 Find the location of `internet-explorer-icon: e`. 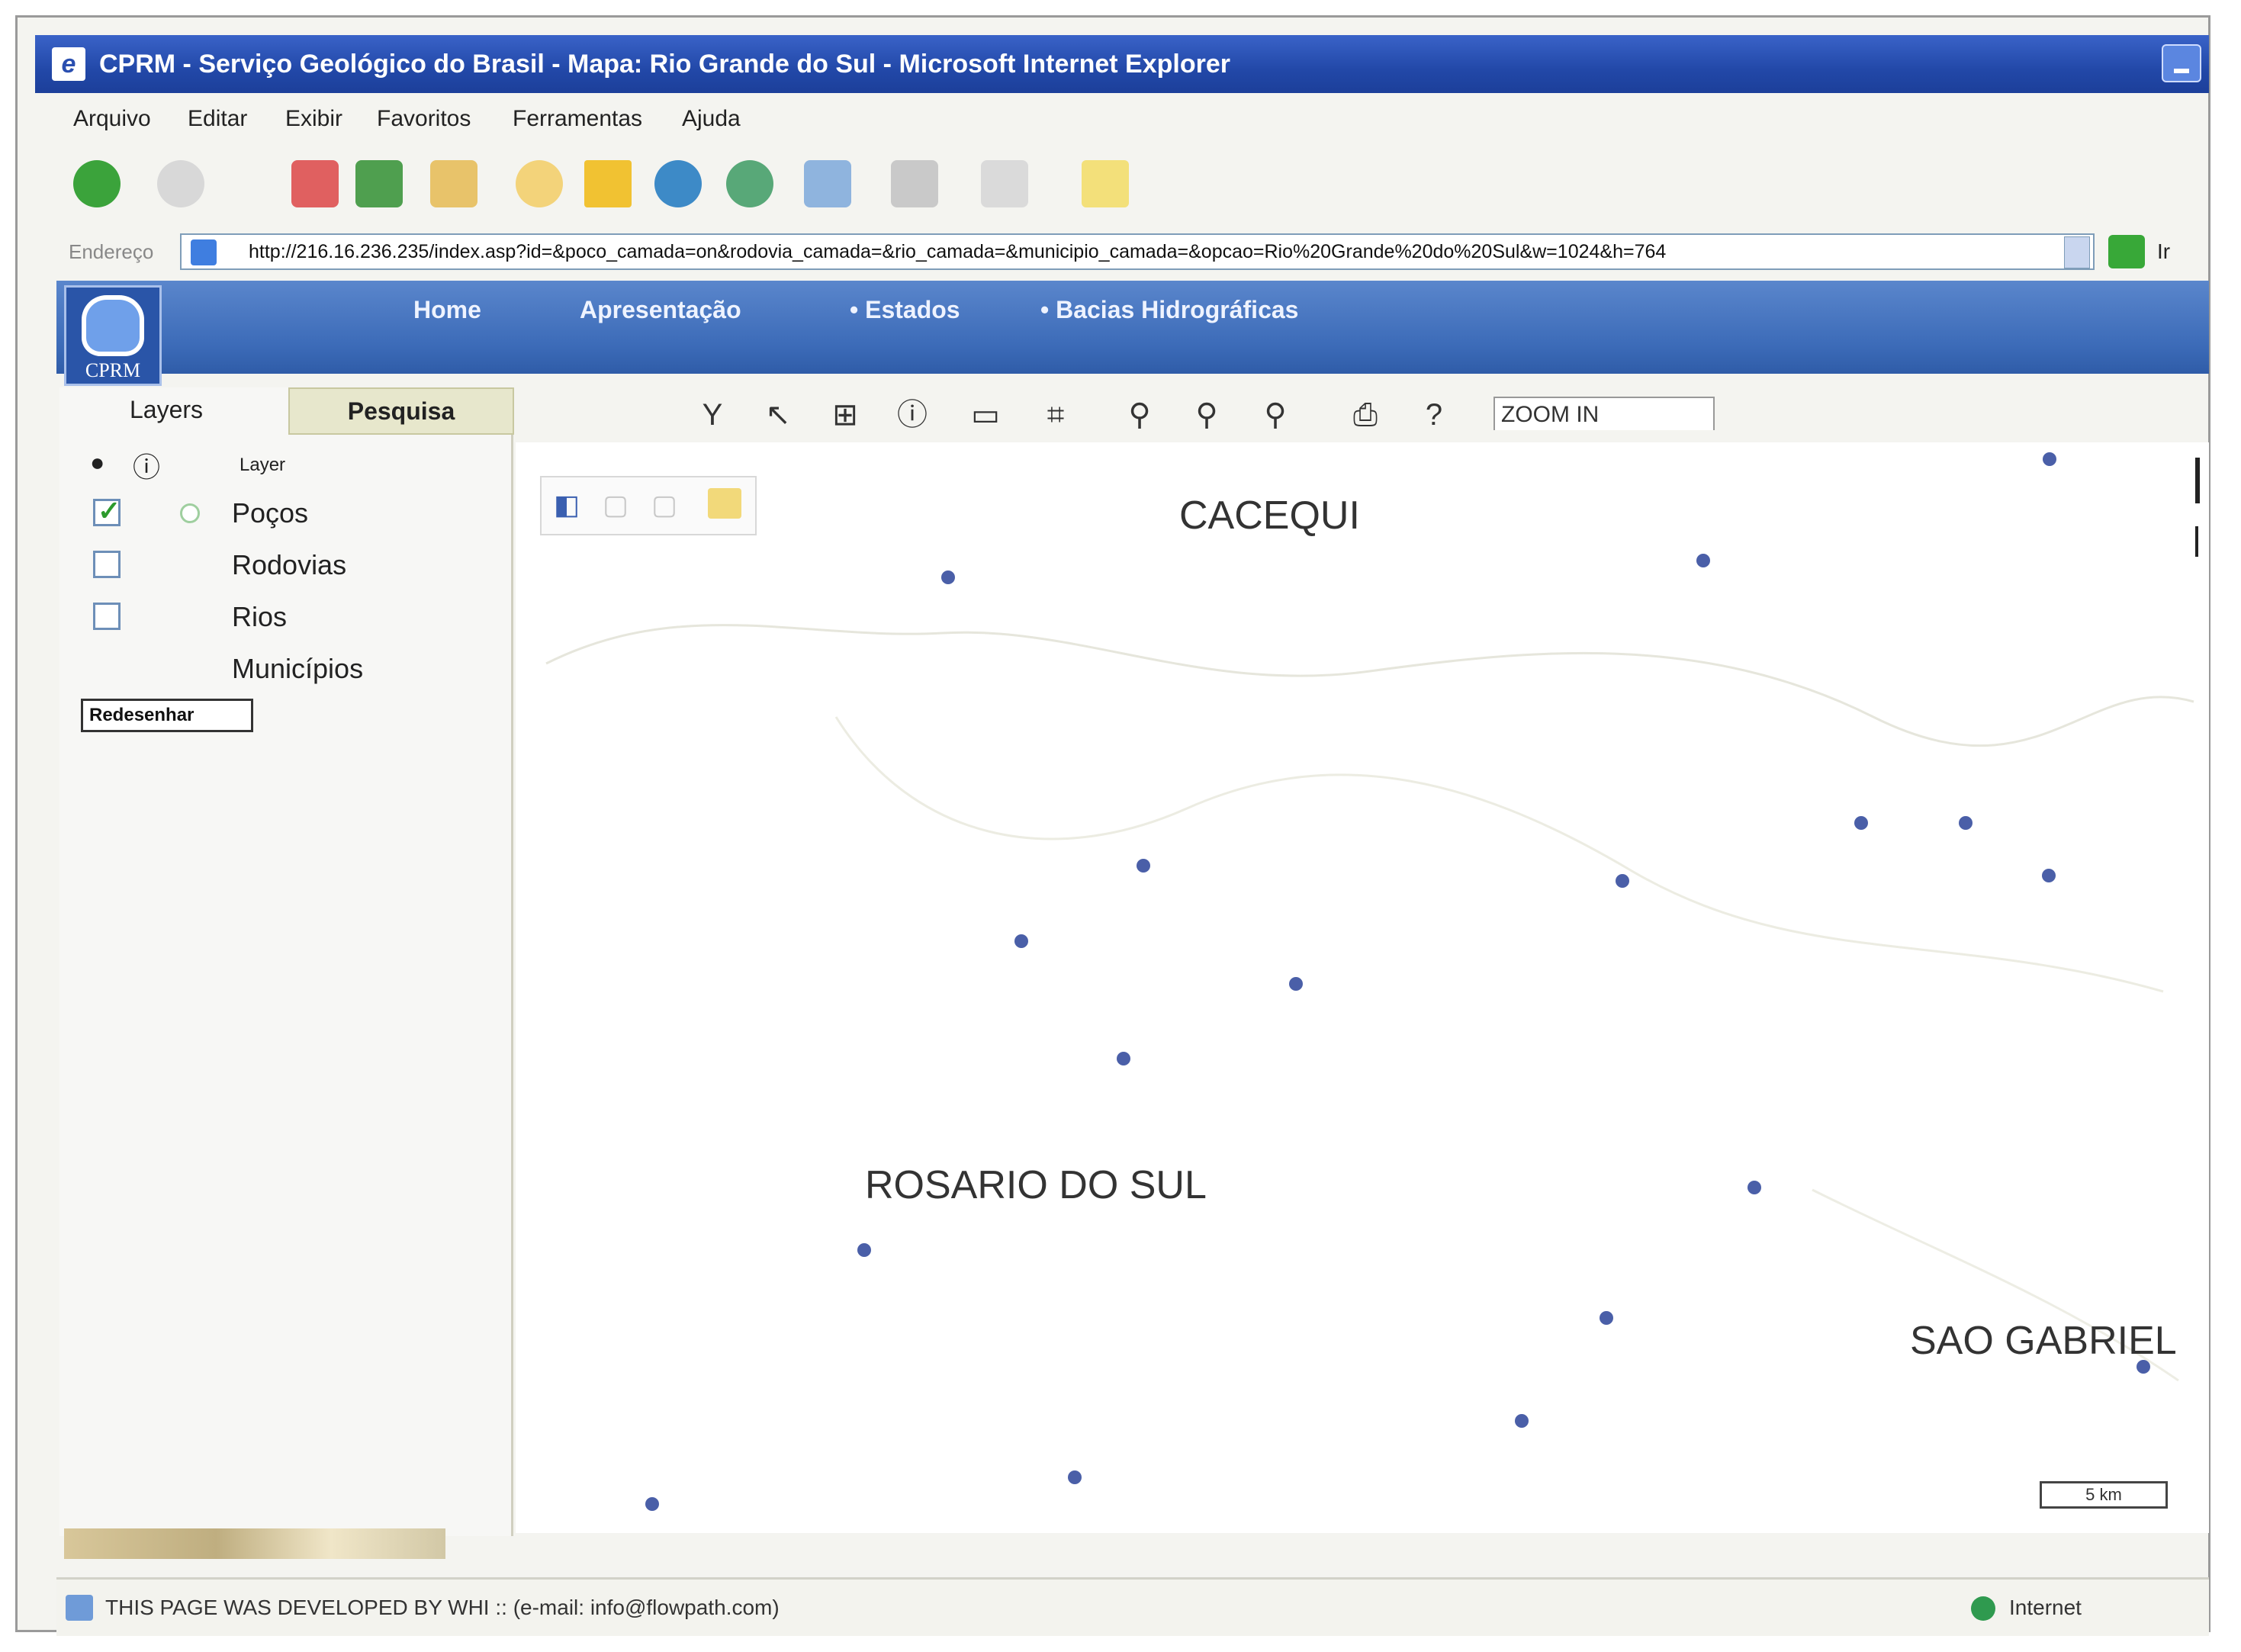

internet-explorer-icon: e is located at coordinates (68, 64).